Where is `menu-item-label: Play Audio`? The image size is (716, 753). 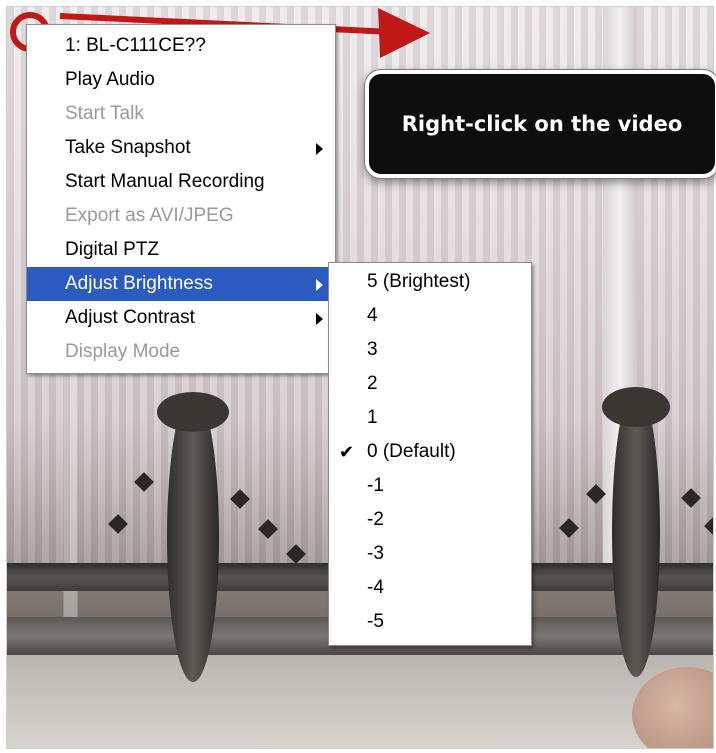 menu-item-label: Play Audio is located at coordinates (110, 79).